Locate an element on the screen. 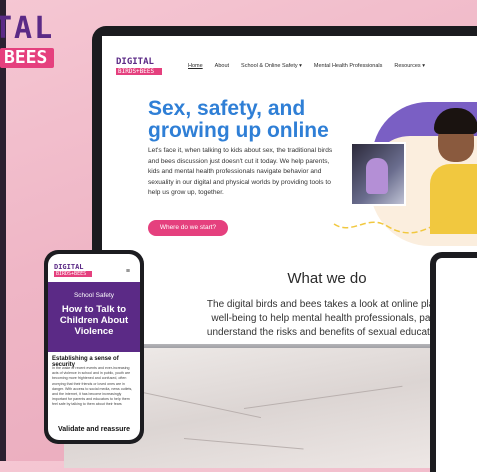 This screenshot has width=477, height=472. background-logo: TAL BEES is located at coordinates (27, 39).